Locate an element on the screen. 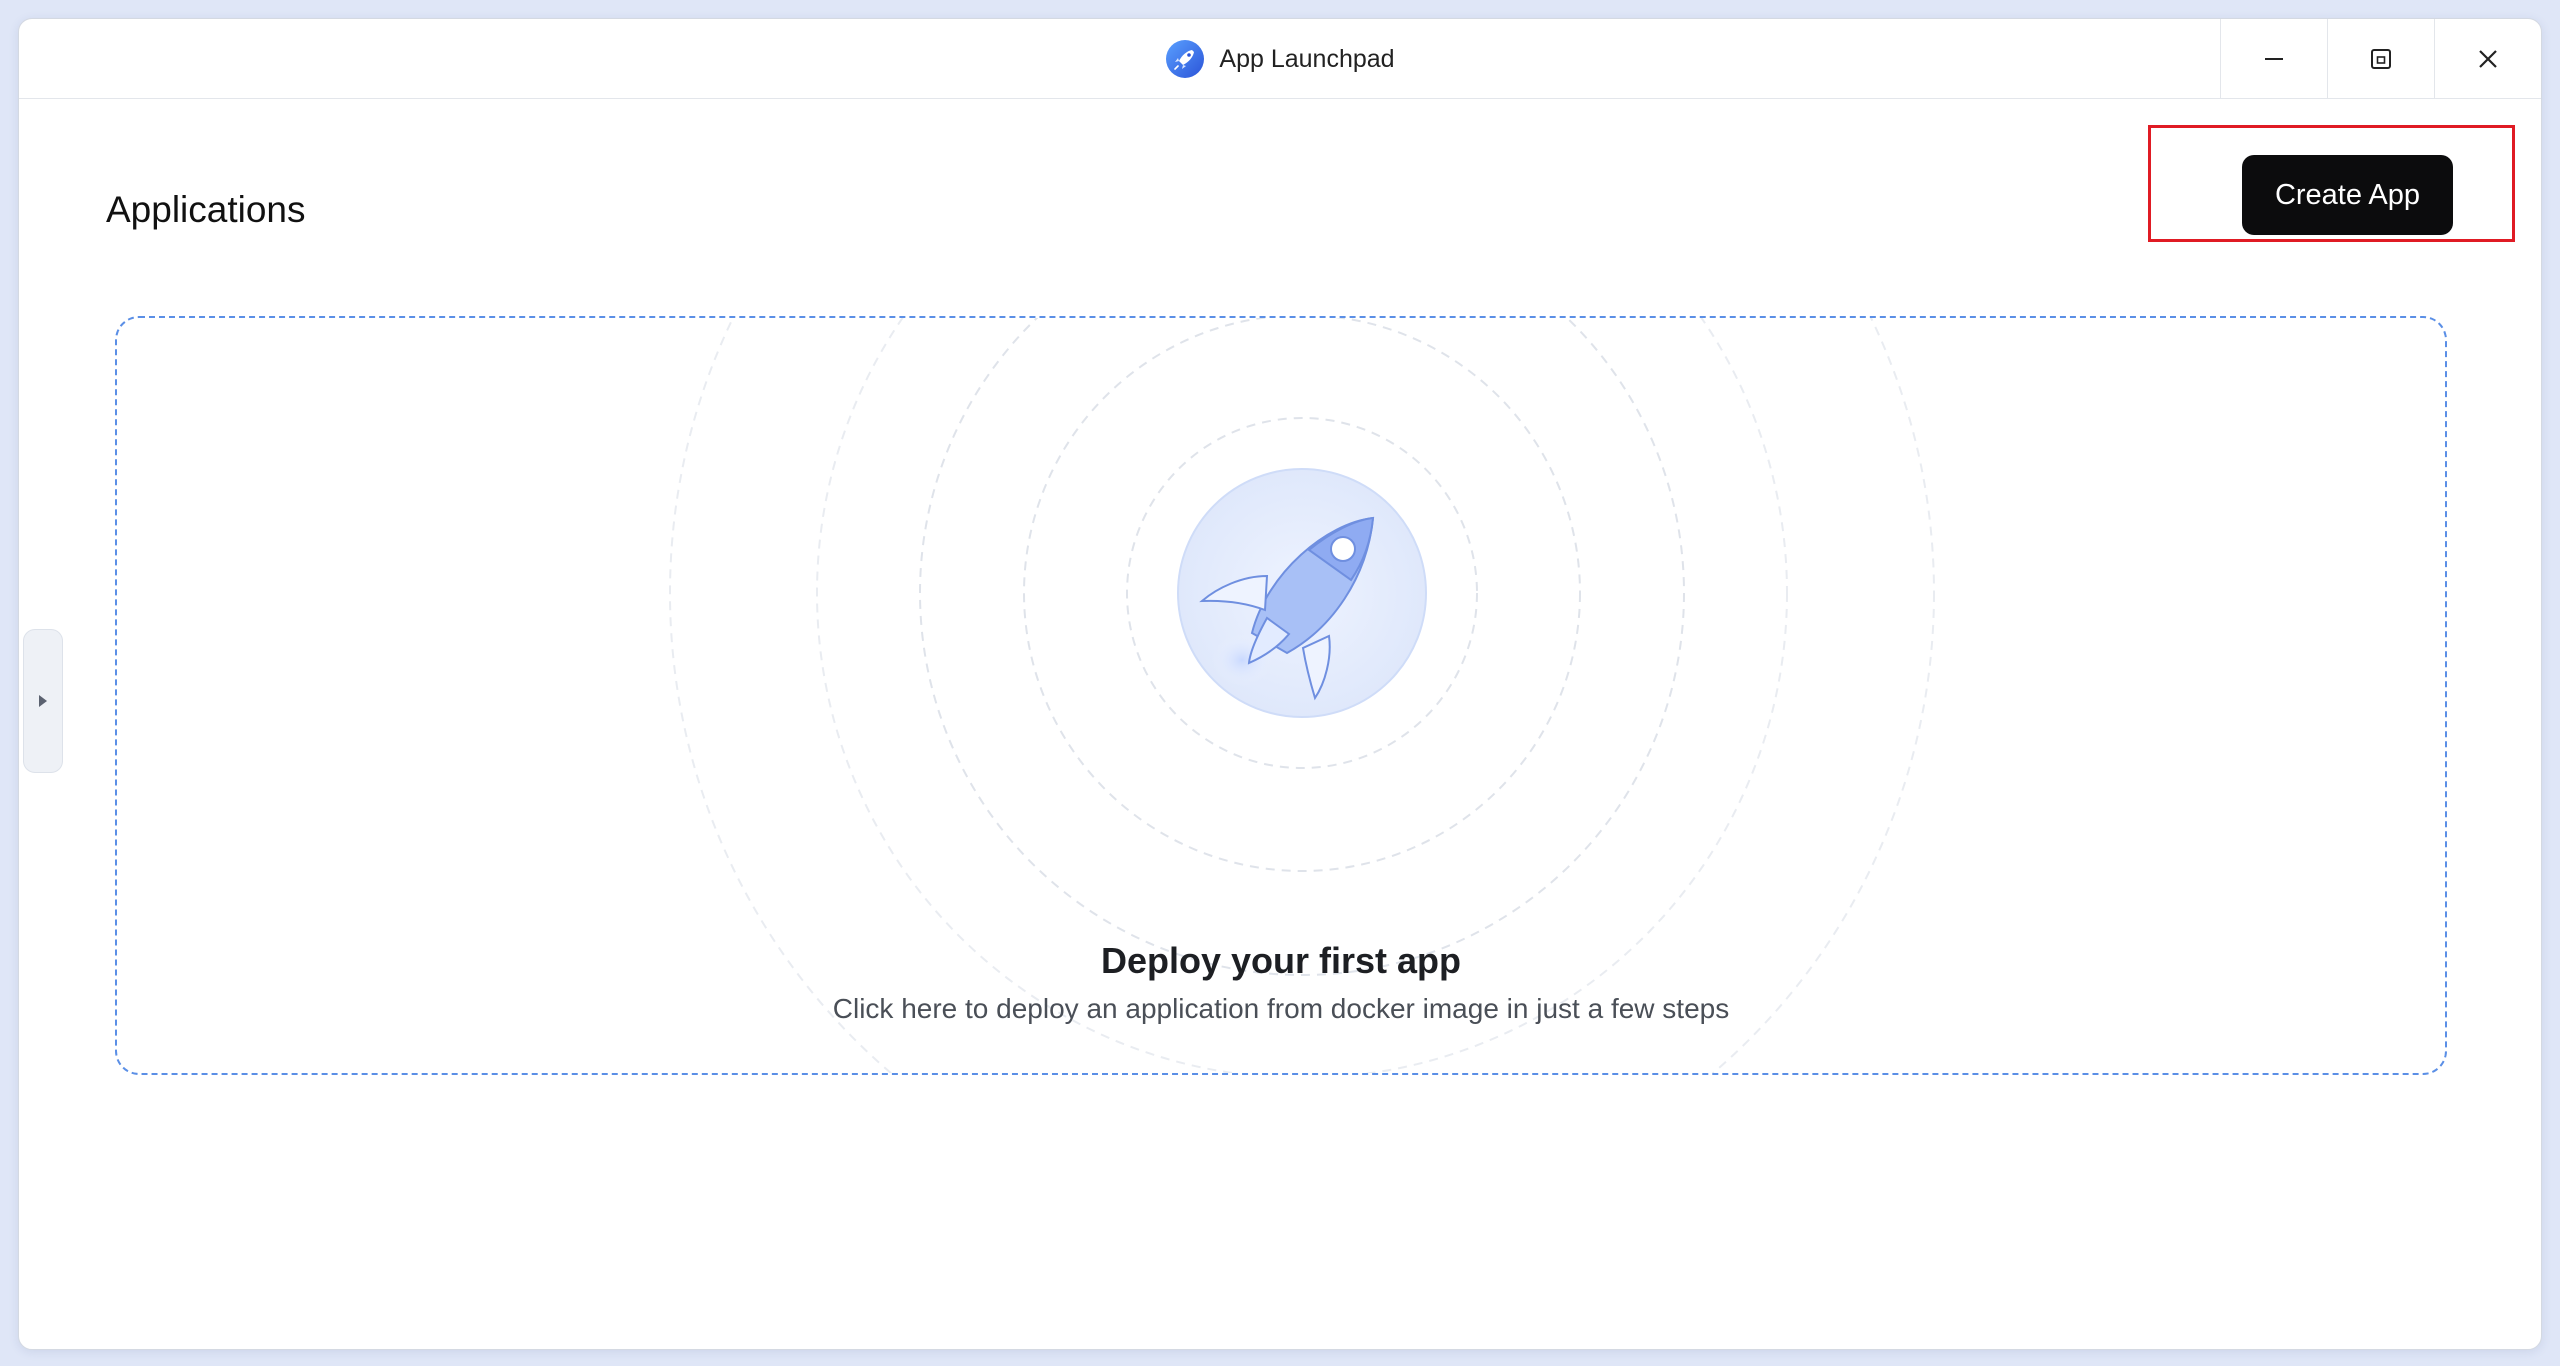 The height and width of the screenshot is (1366, 2560). window-title-group: App Launchpad is located at coordinates (1280, 59).